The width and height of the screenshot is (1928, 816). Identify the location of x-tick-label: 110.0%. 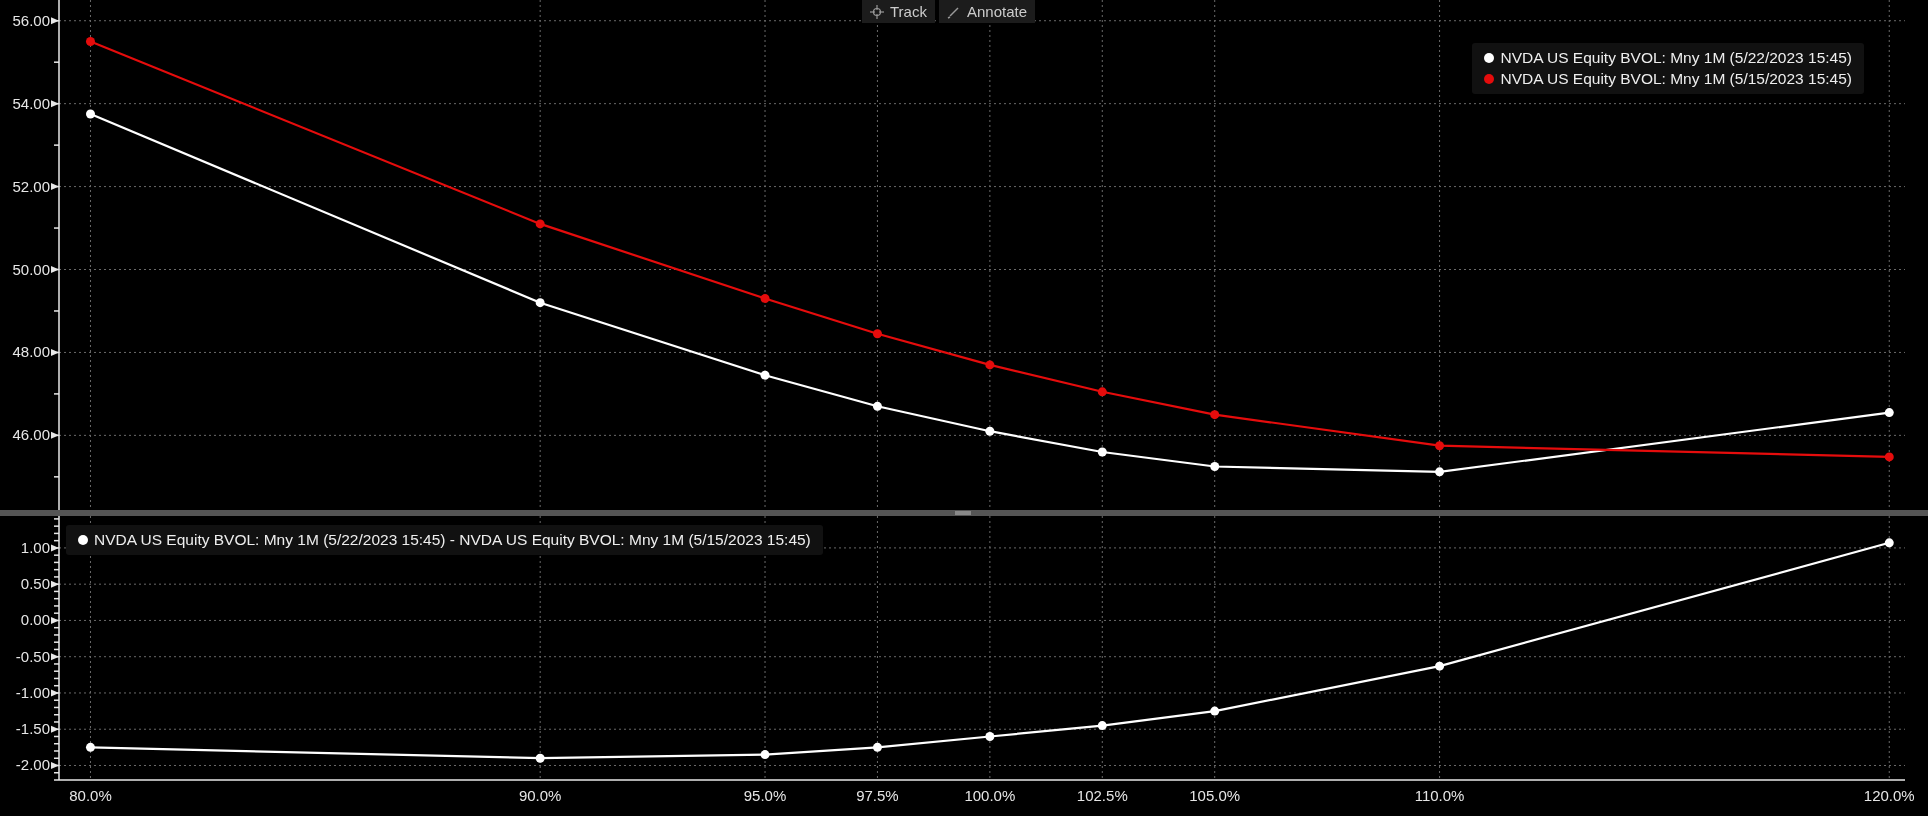
(1439, 795).